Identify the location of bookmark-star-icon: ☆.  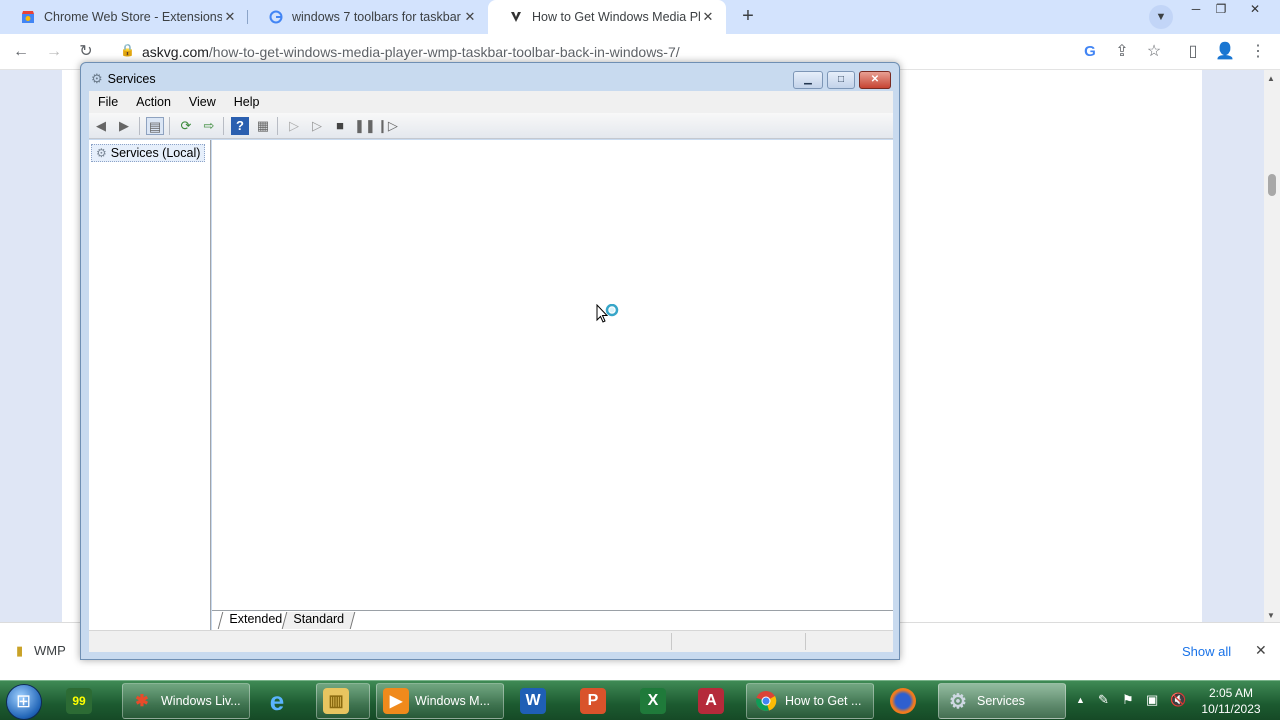
(1154, 52).